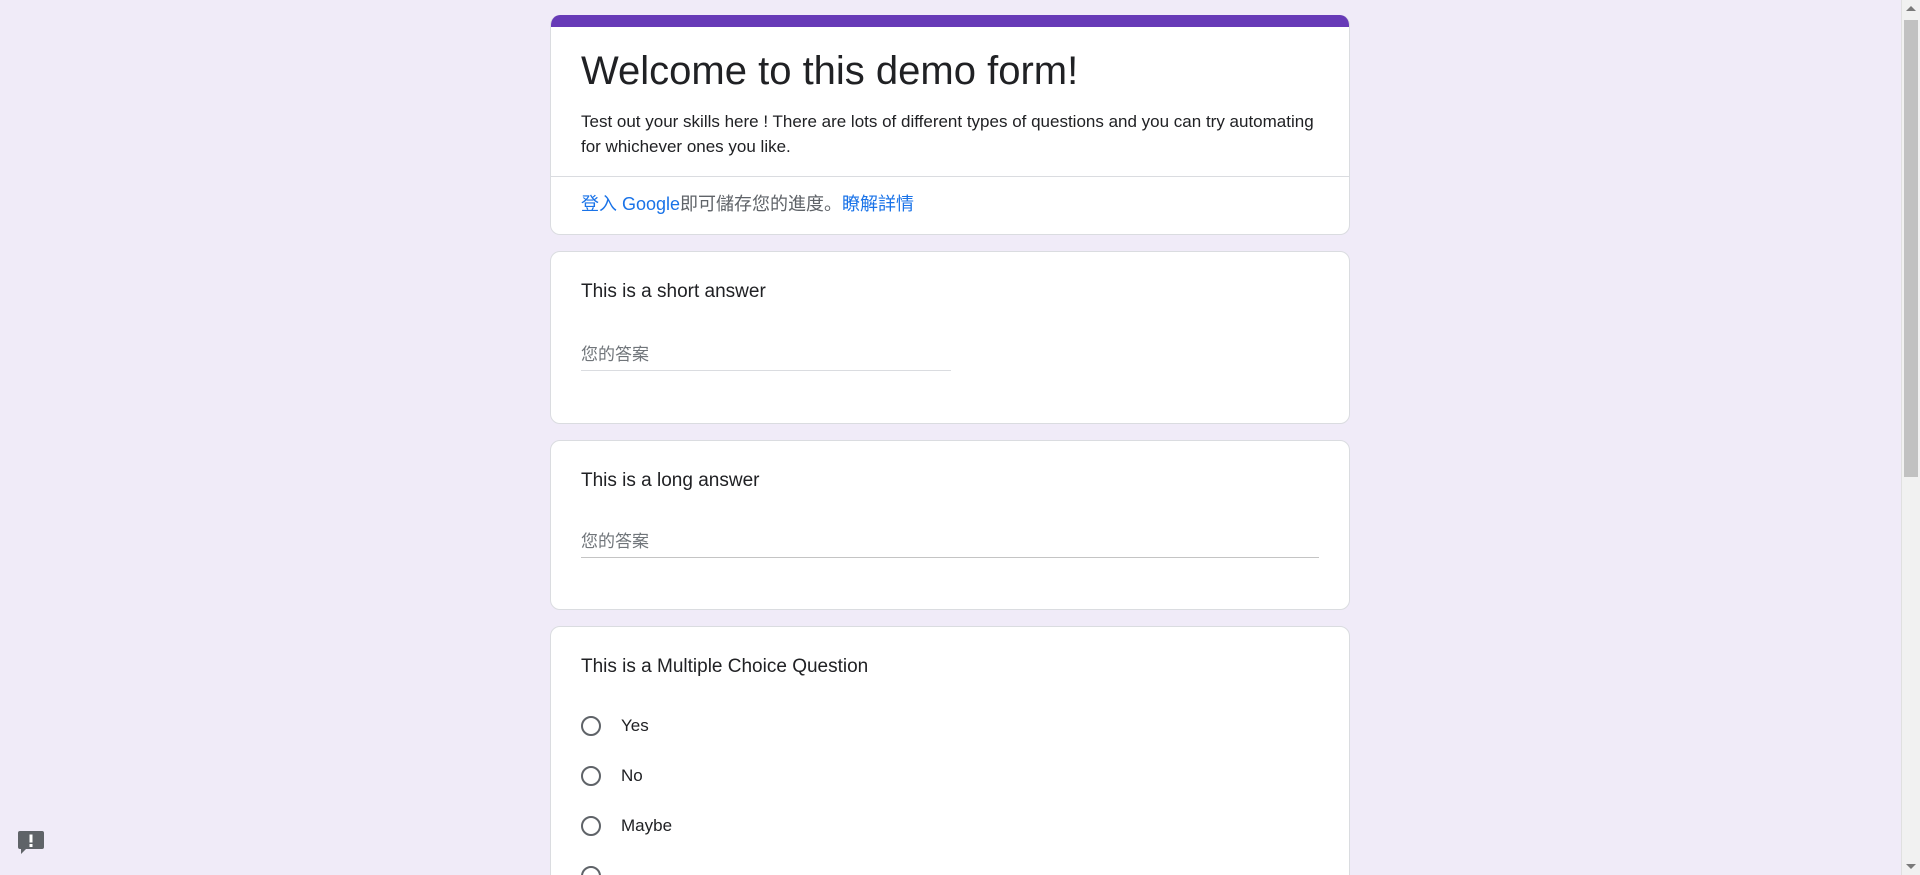 Image resolution: width=1920 pixels, height=875 pixels. I want to click on signin-text: 即可儲存您的進度。, so click(761, 204).